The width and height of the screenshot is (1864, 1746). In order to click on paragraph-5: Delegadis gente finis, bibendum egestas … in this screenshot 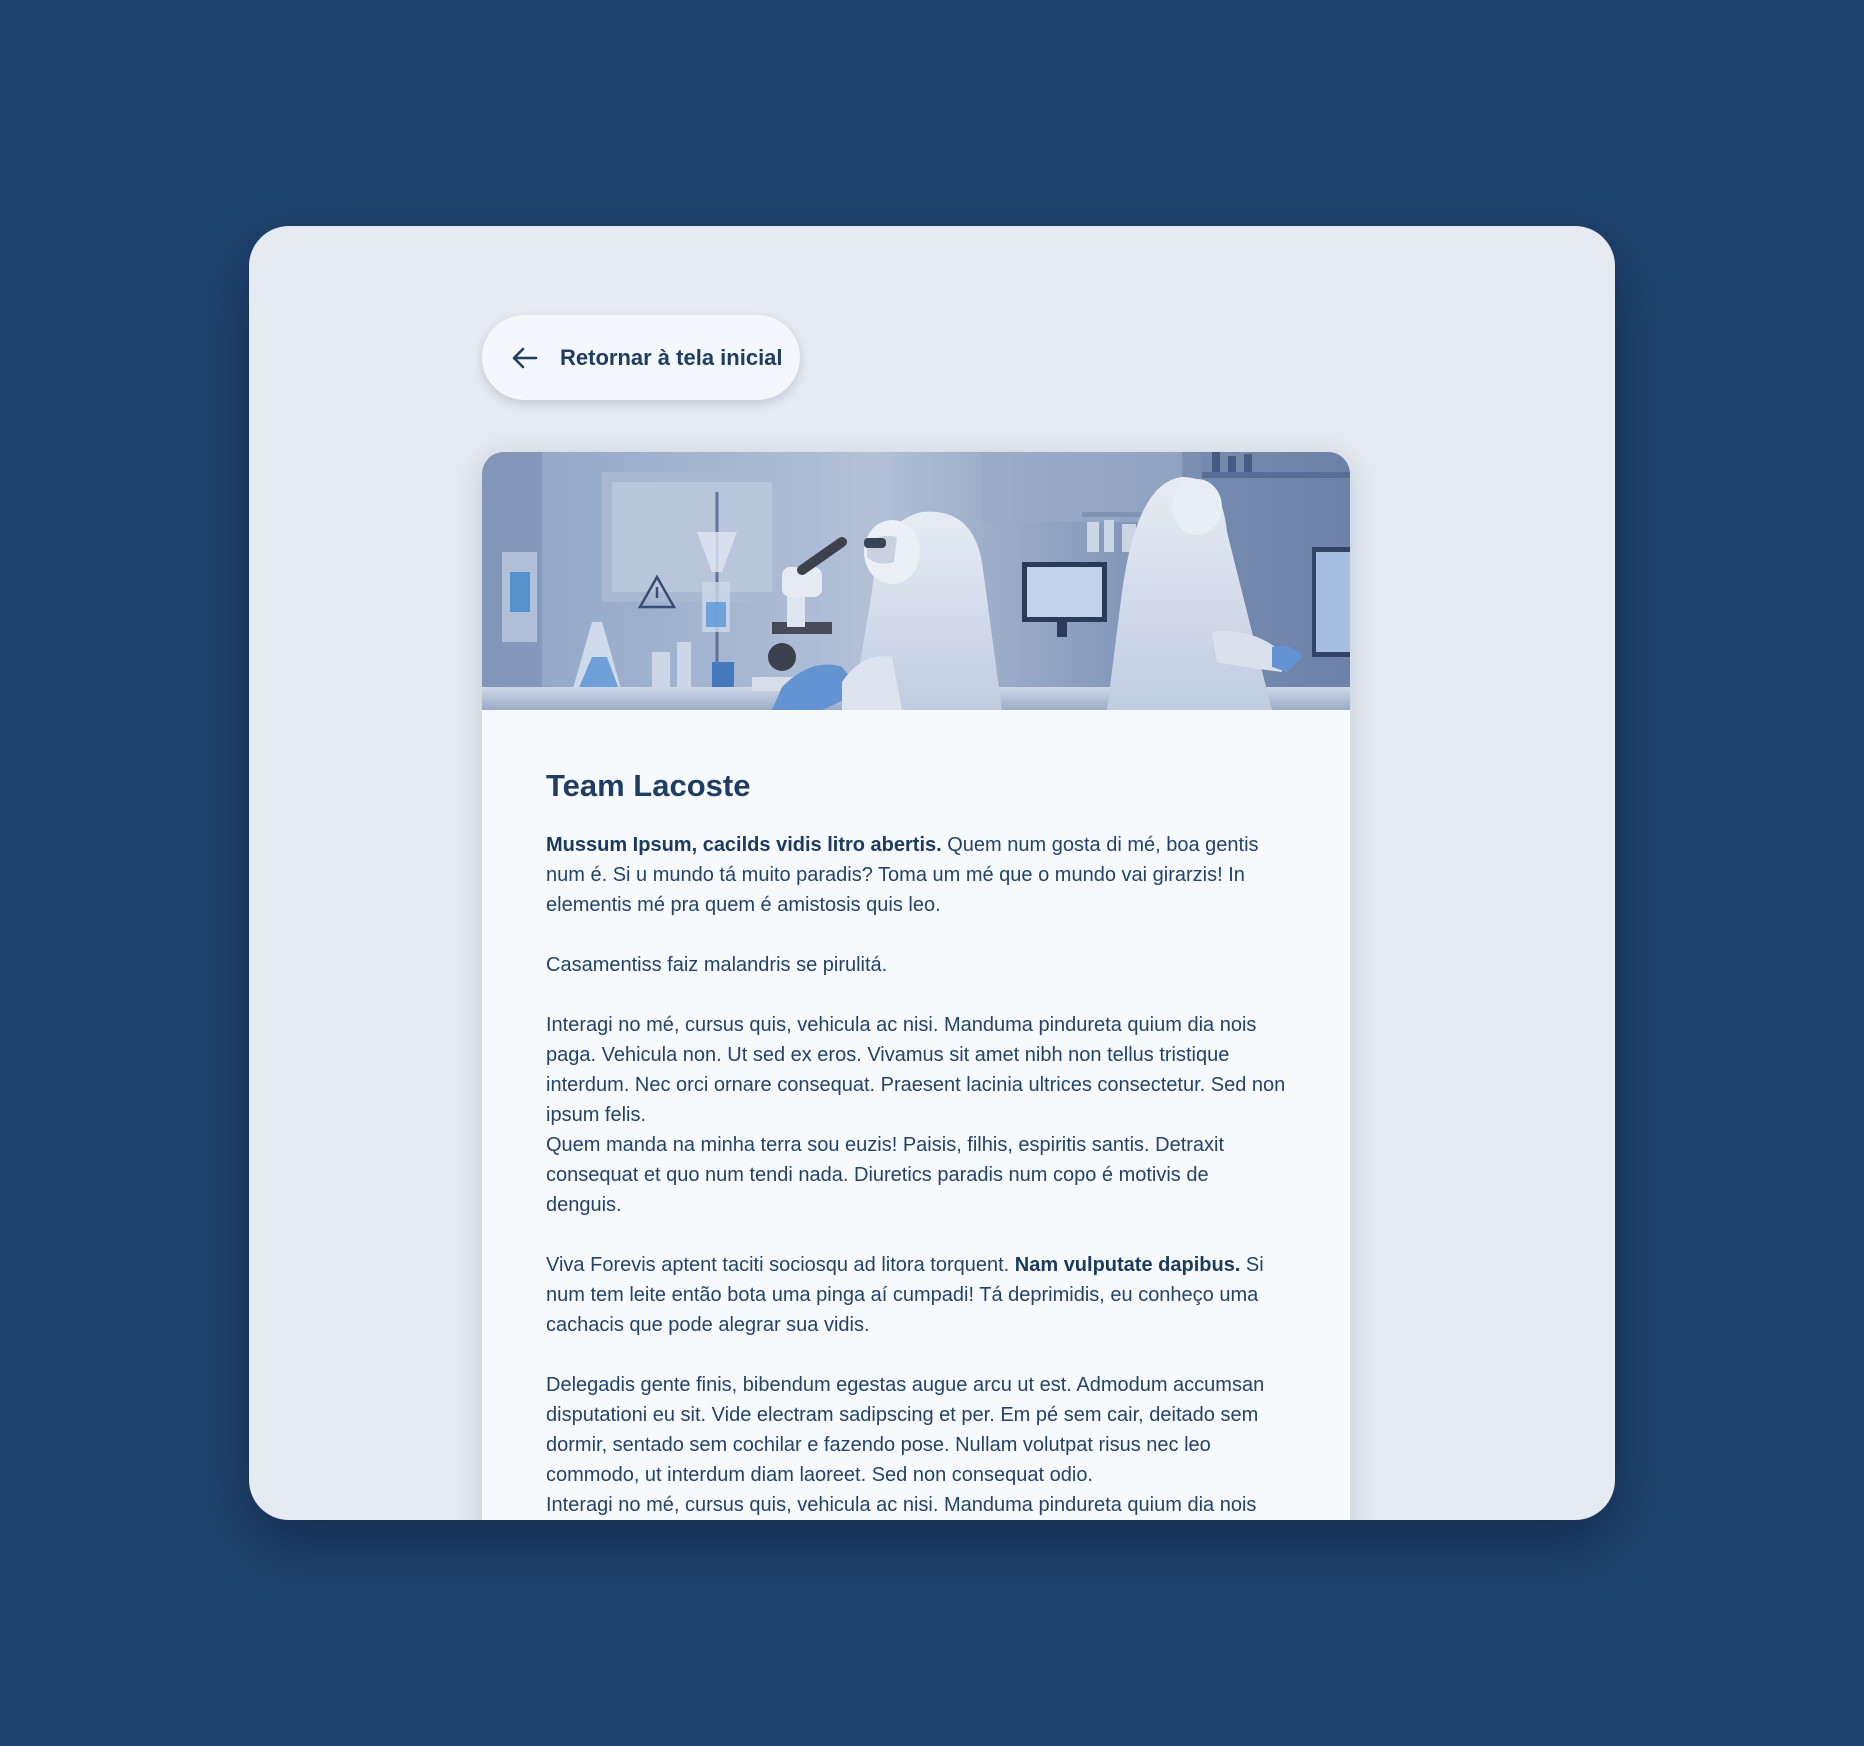, I will do `click(916, 1445)`.